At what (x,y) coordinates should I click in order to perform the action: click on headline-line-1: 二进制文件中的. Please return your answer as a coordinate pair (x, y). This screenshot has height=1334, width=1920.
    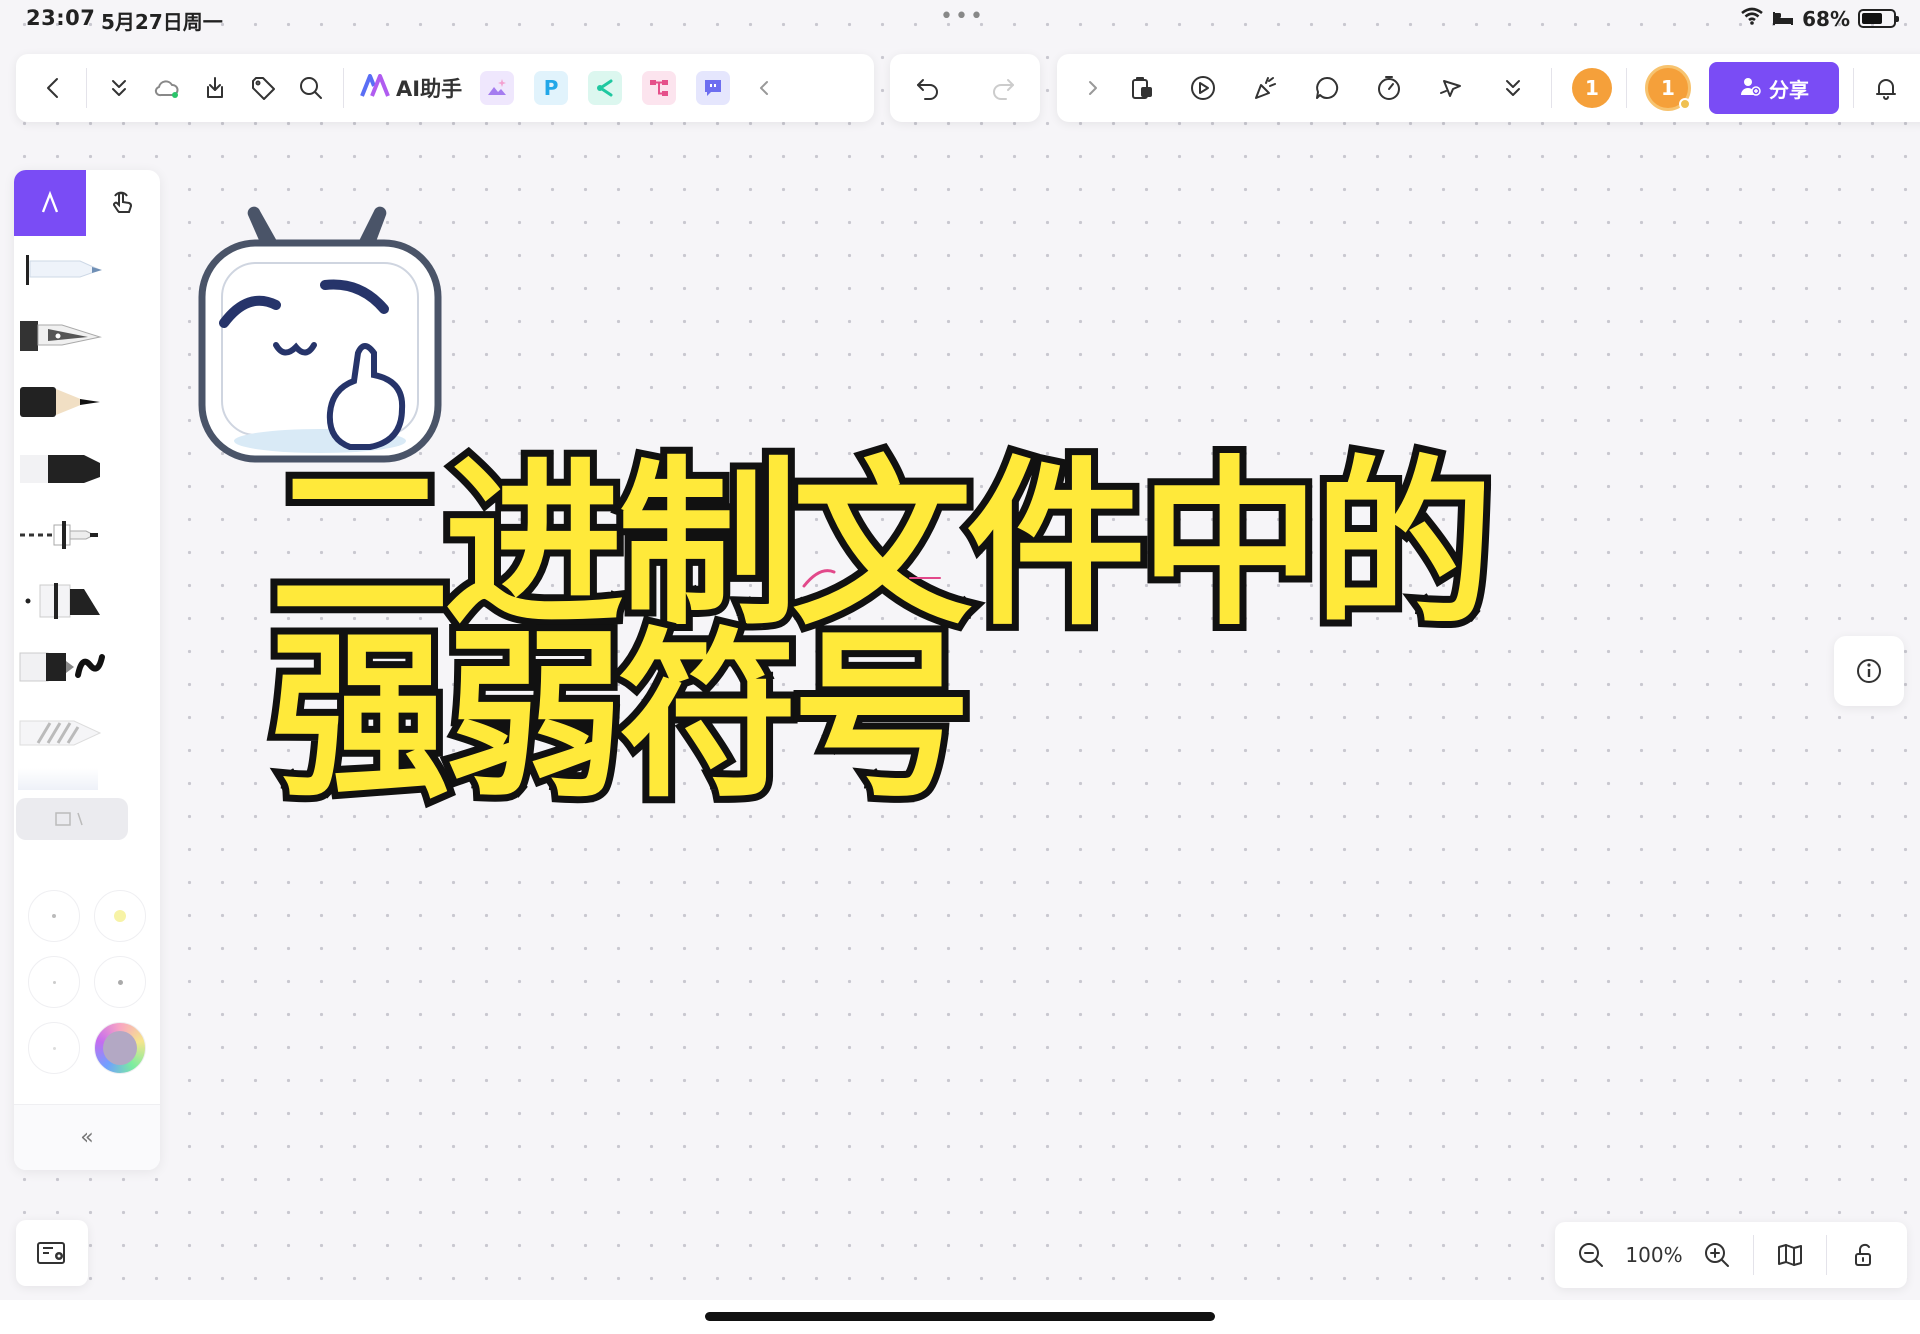
    Looking at the image, I should click on (882, 545).